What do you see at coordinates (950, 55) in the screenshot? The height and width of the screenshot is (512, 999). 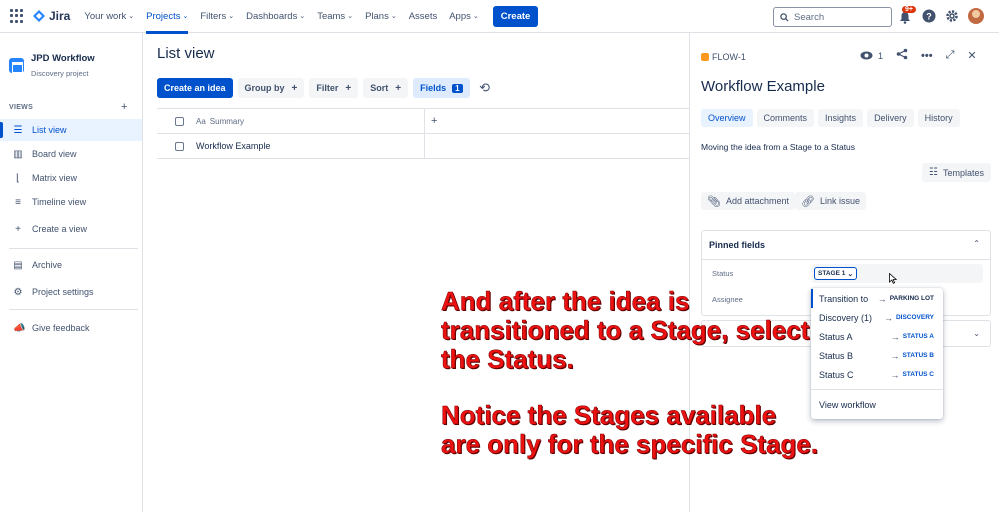 I see `expand-icon: ⤢` at bounding box center [950, 55].